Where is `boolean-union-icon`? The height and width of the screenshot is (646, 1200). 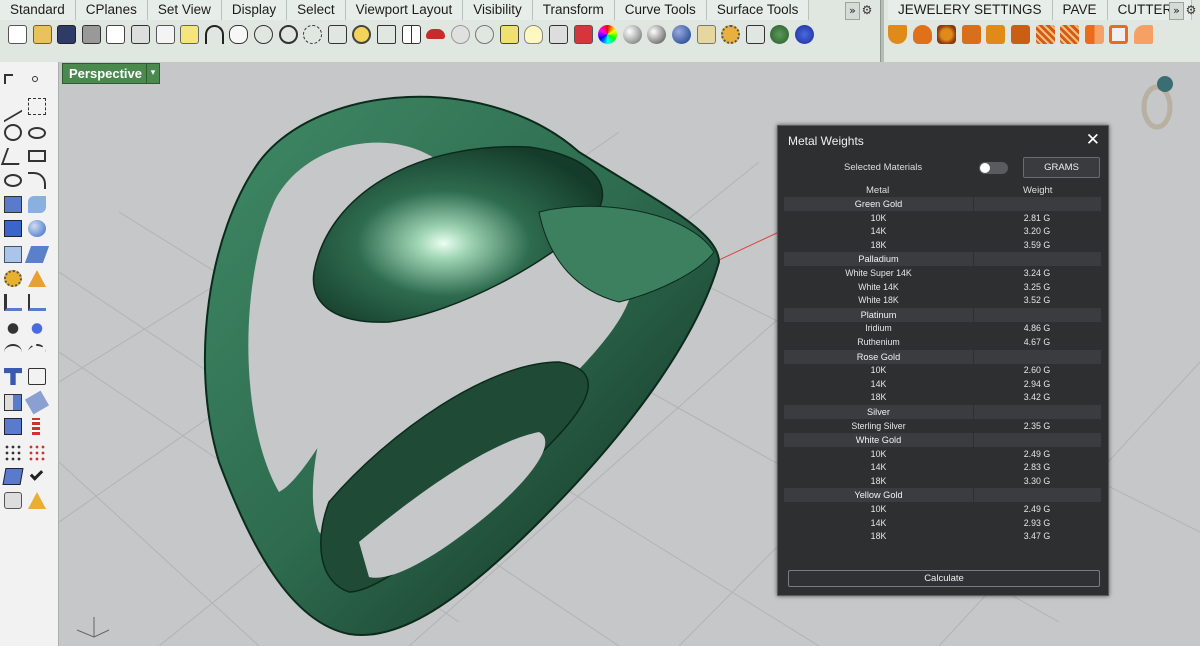
boolean-union-icon is located at coordinates (13, 328).